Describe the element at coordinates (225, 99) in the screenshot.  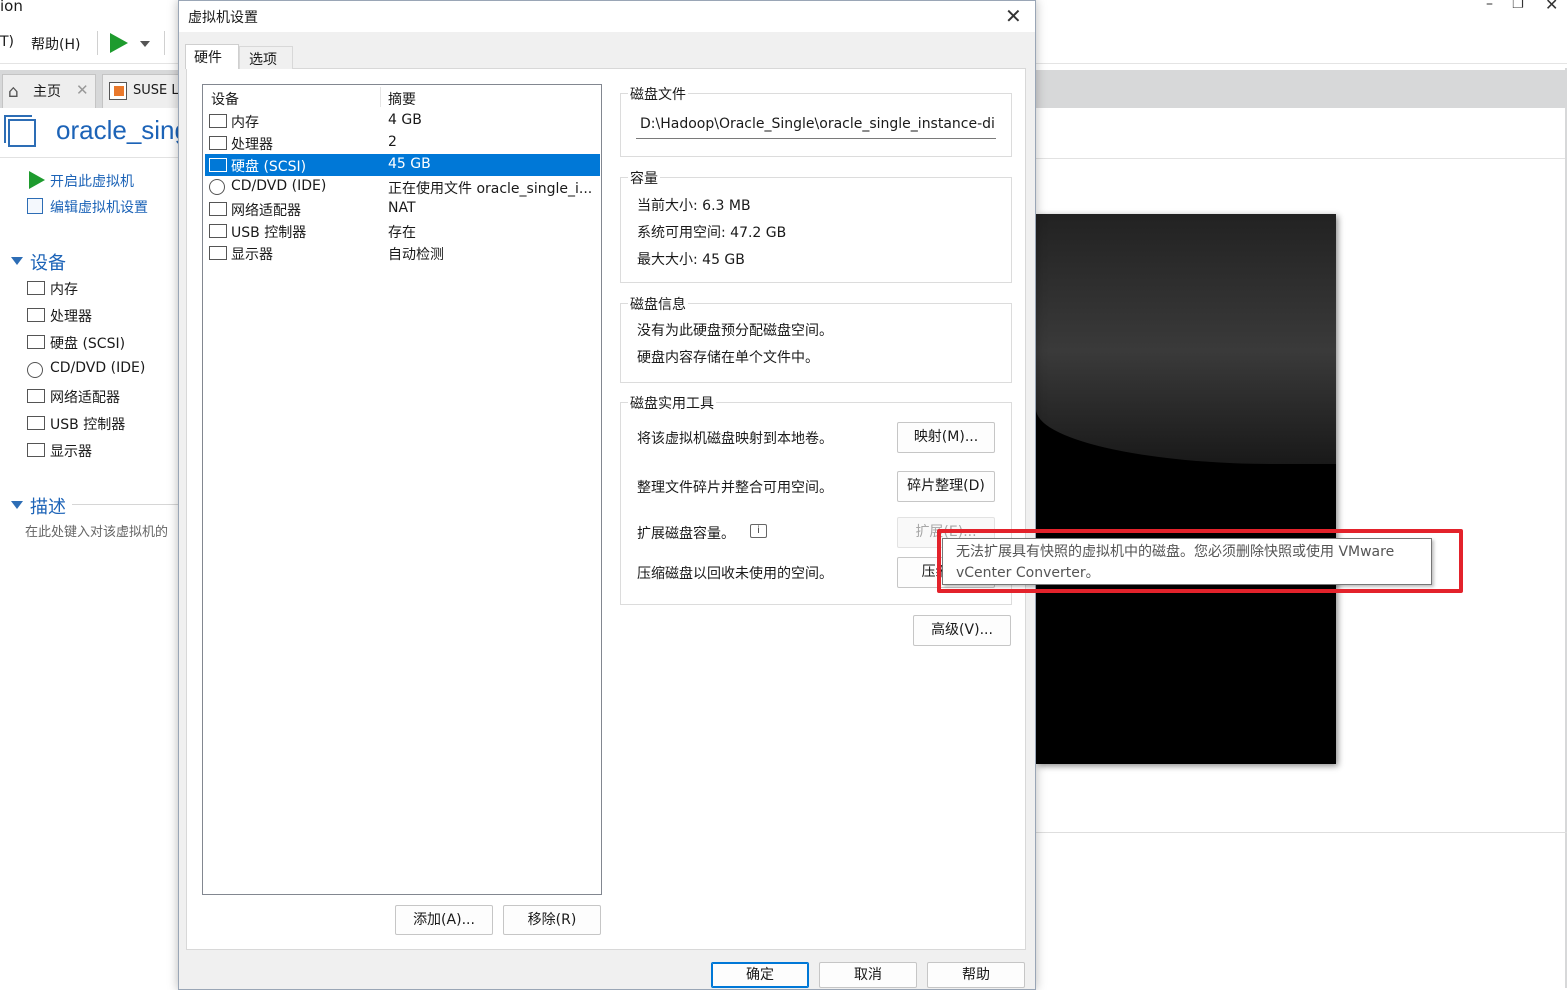
I see `column-header-device: 设备` at that location.